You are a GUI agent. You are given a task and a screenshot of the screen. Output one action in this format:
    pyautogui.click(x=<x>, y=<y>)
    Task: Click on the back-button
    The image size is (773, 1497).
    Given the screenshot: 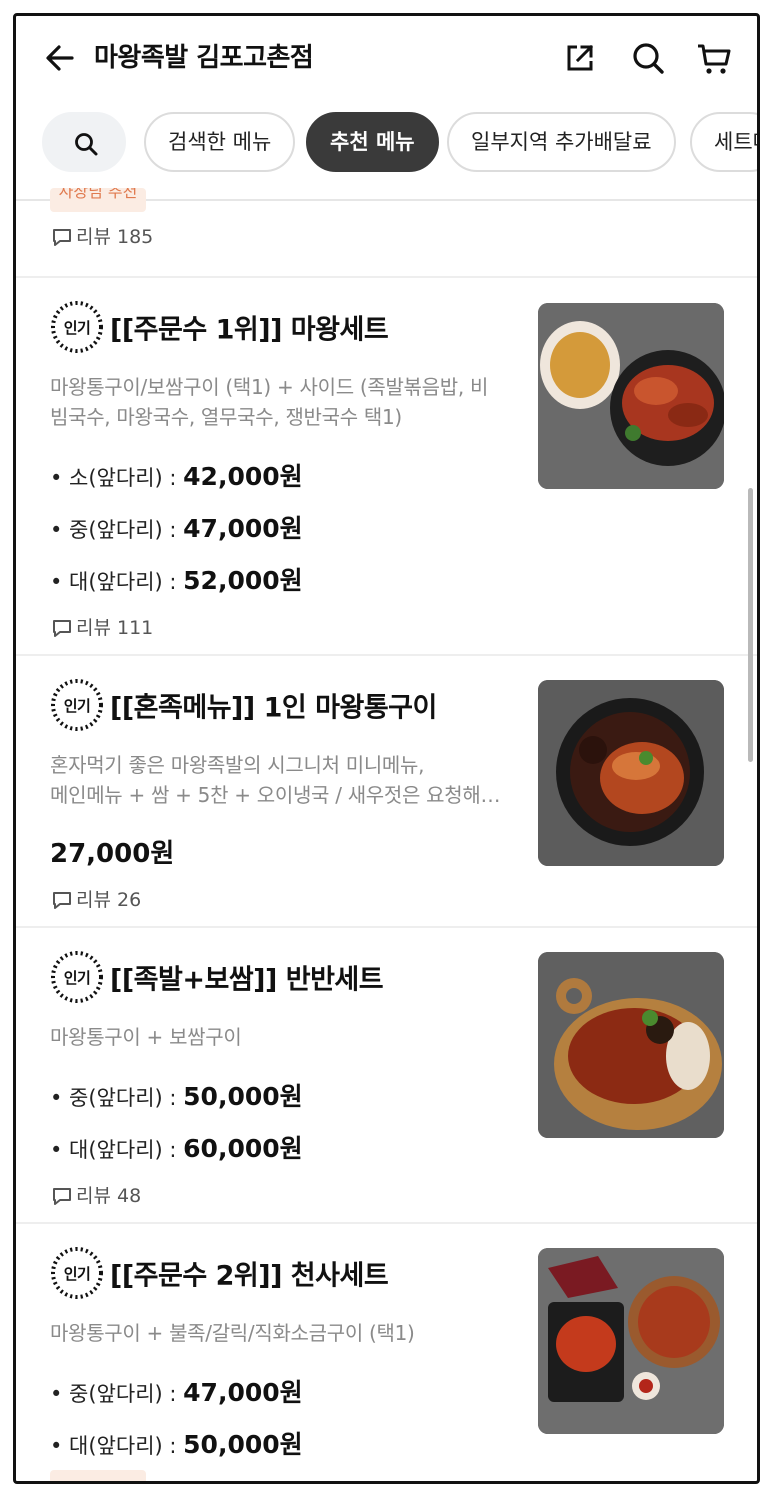 What is the action you would take?
    pyautogui.click(x=60, y=58)
    